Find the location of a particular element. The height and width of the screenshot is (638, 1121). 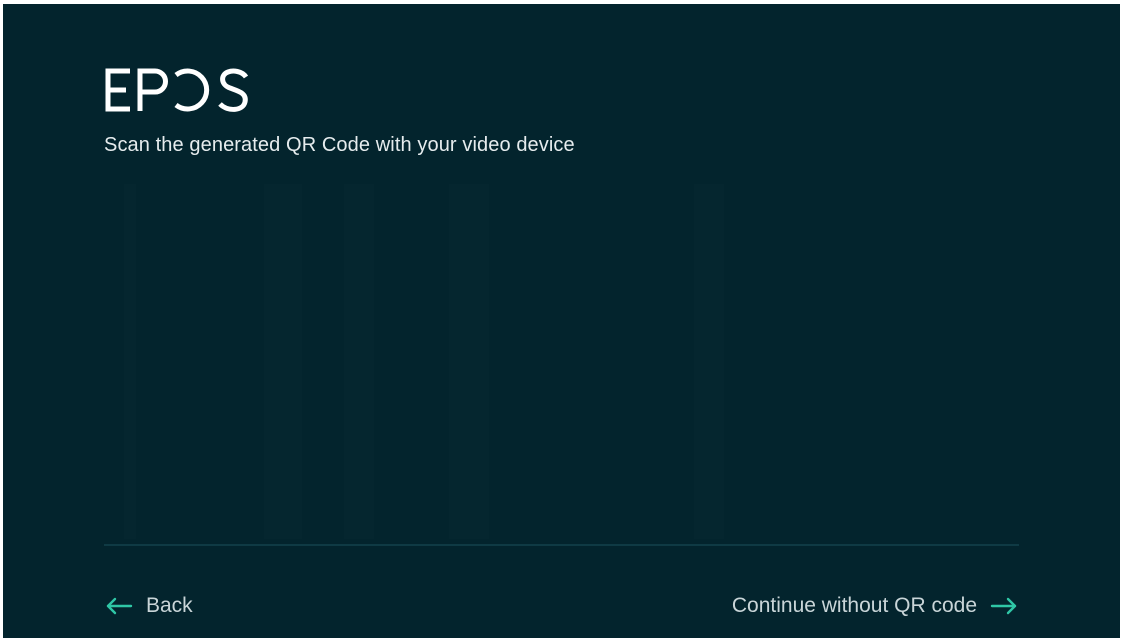

arrow-left-icon is located at coordinates (119, 606).